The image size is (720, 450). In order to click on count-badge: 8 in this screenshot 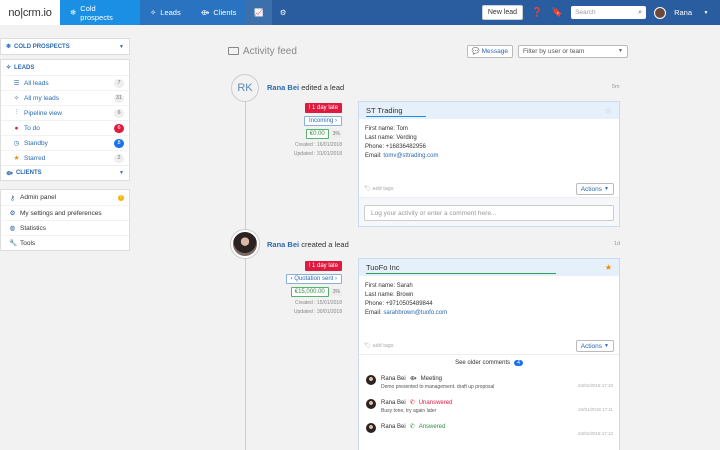, I will do `click(119, 143)`.